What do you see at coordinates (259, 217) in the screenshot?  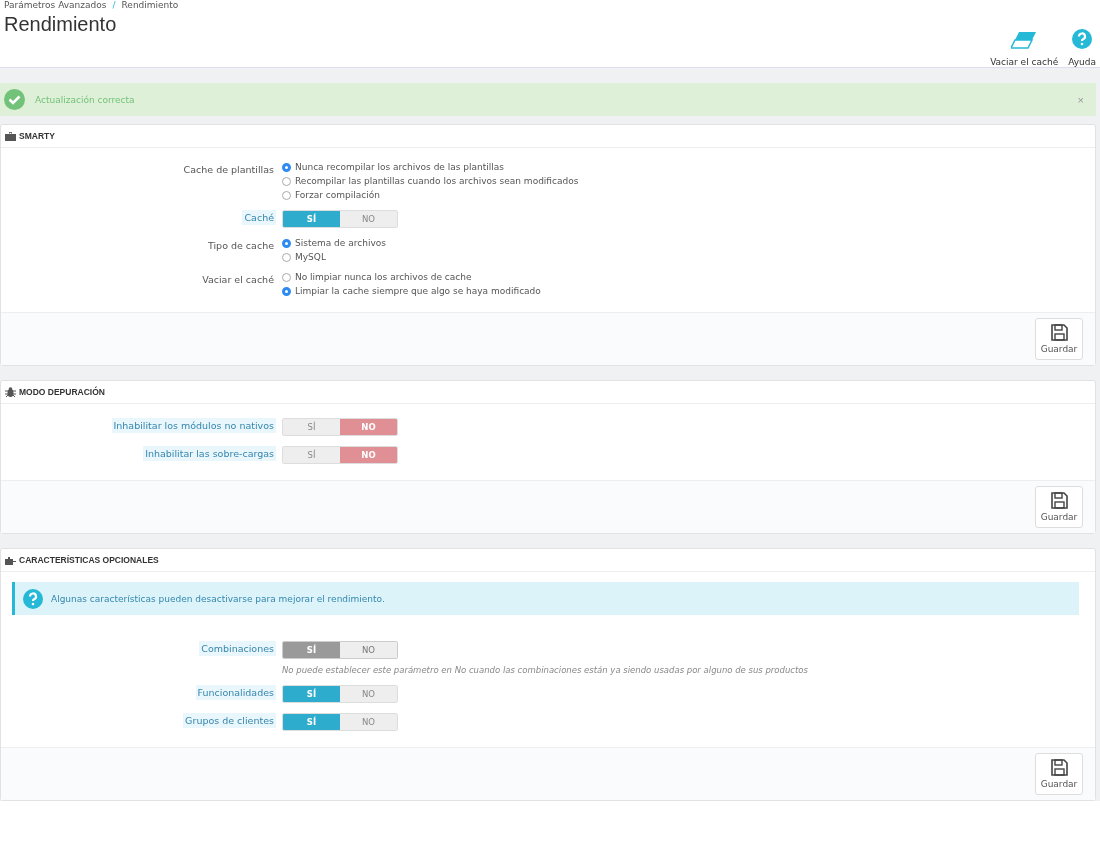 I see `field-label: Caché` at bounding box center [259, 217].